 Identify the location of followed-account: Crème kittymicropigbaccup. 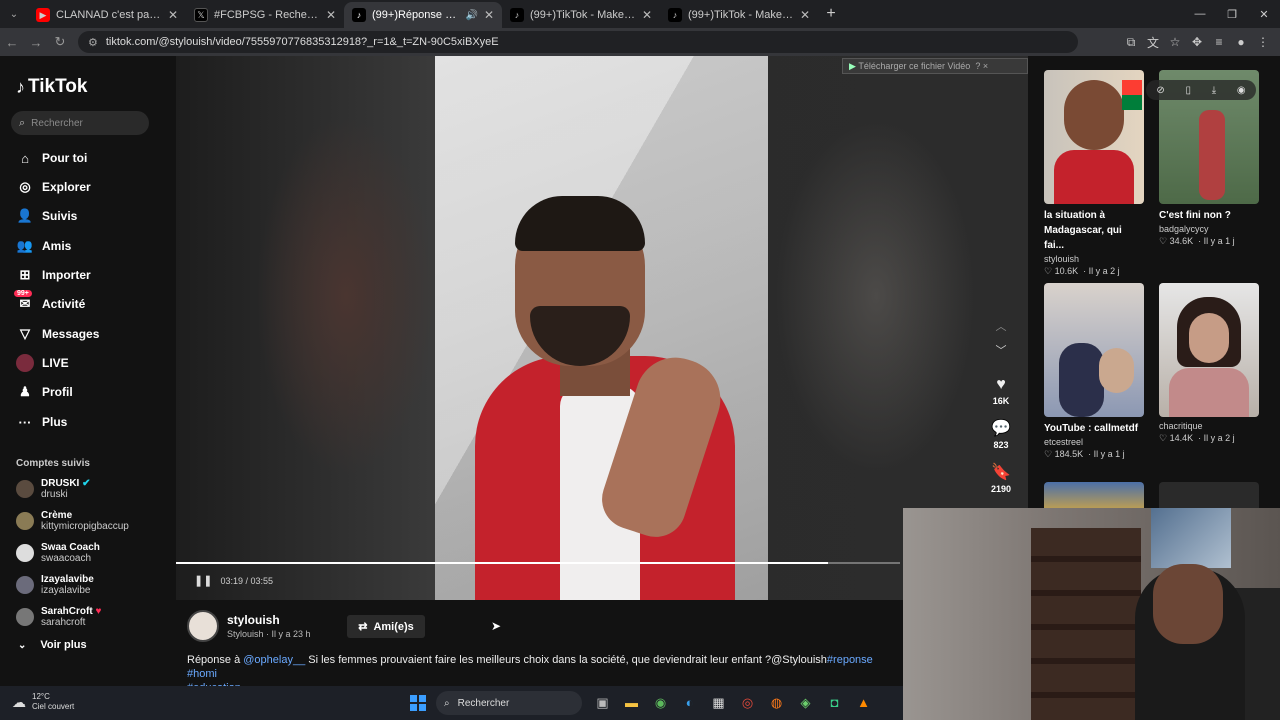
(72, 521).